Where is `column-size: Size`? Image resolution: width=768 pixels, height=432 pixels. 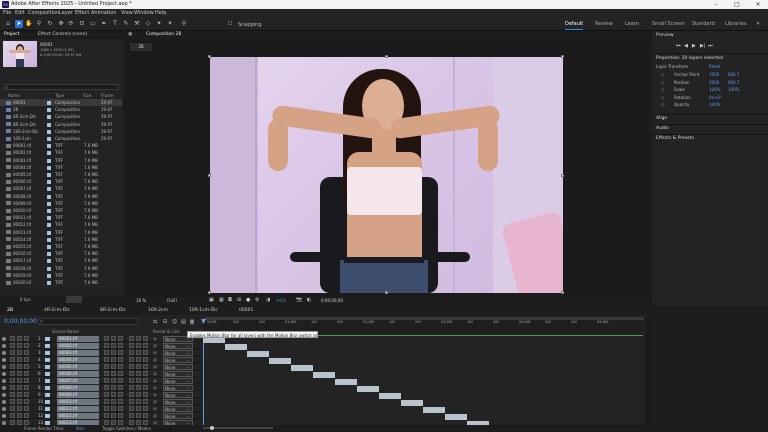
column-size: Size is located at coordinates (87, 95).